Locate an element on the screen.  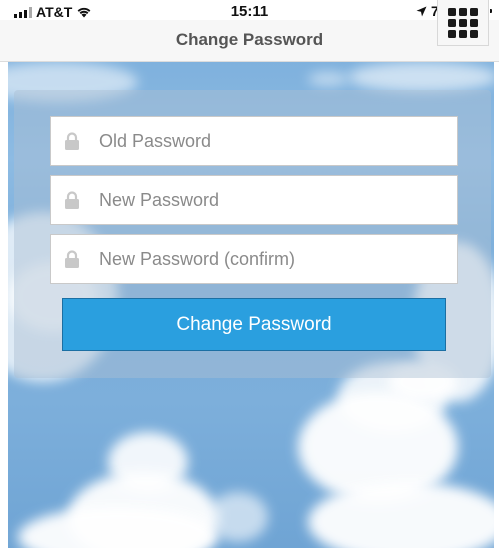
change-password-button: Change Password is located at coordinates (254, 324).